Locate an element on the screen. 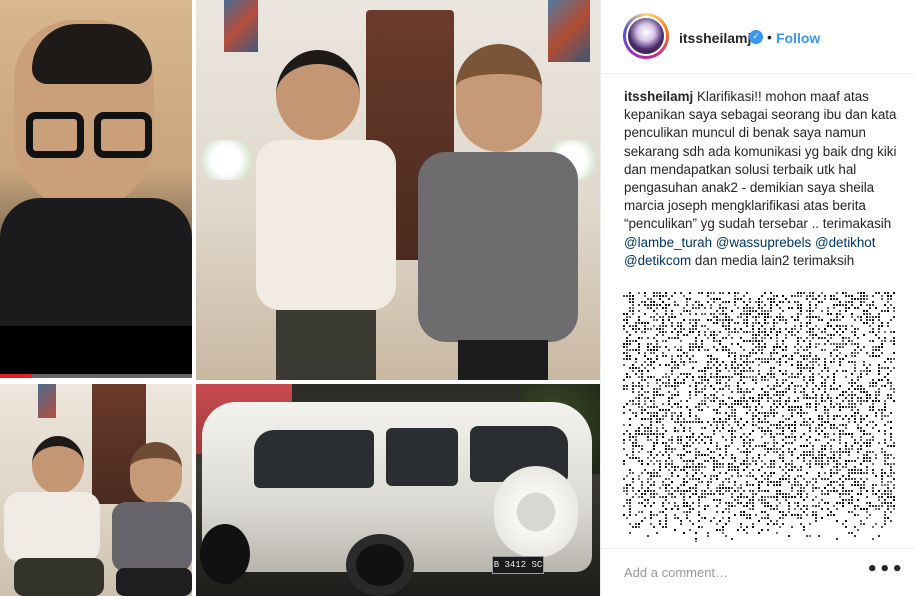  man-face is located at coordinates (84, 115).